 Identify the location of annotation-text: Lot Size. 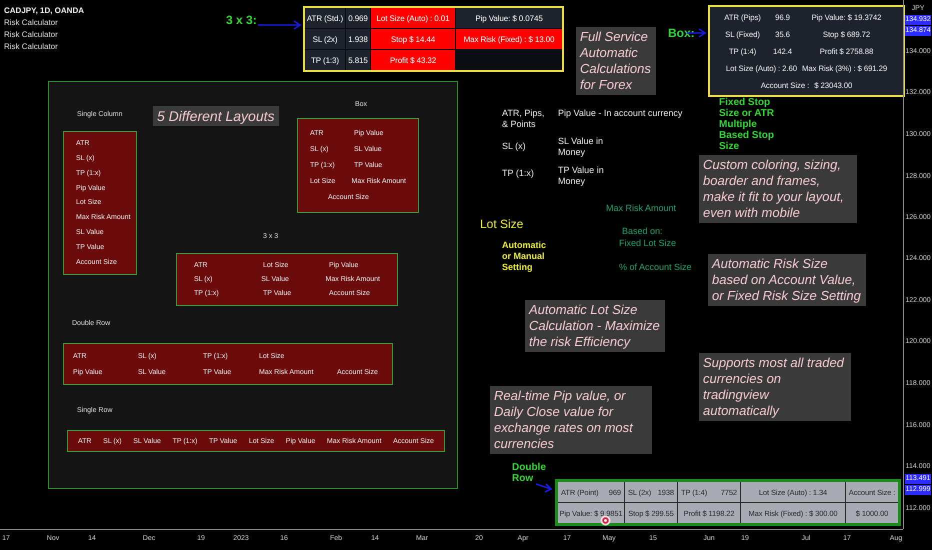
(502, 224).